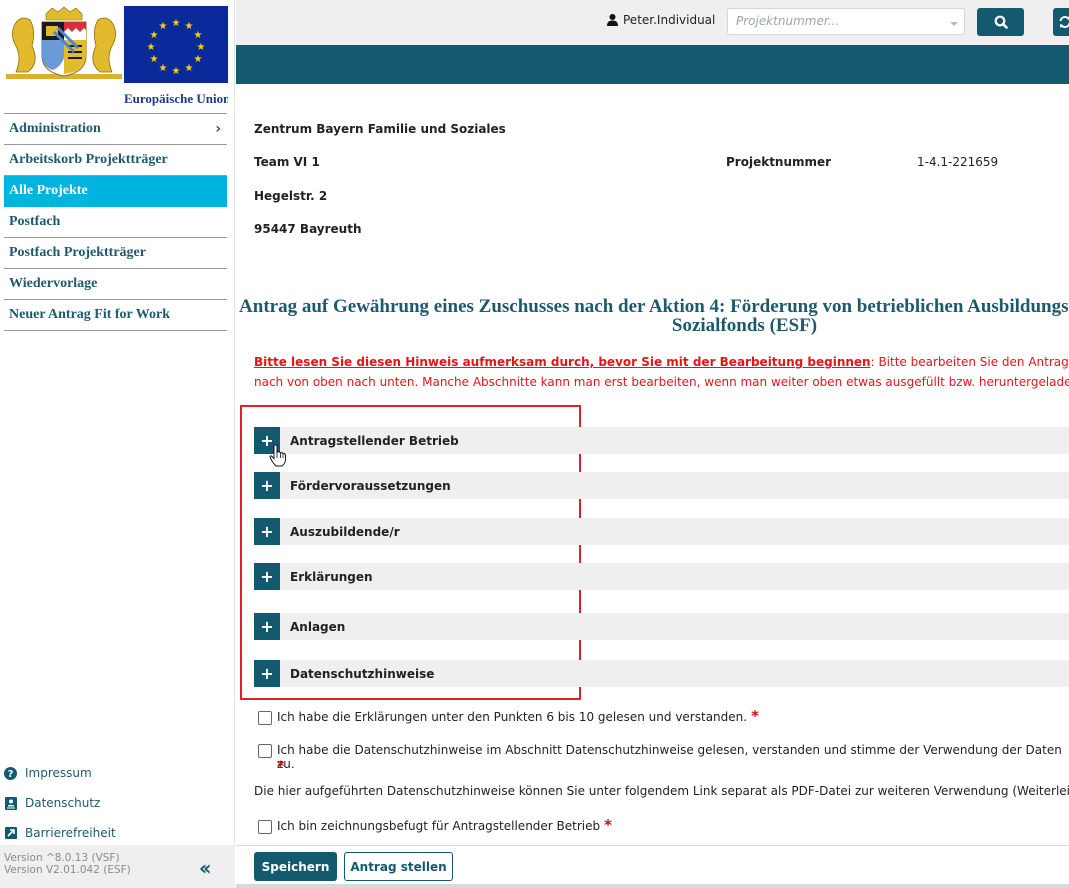 Image resolution: width=1069 pixels, height=888 pixels. Describe the element at coordinates (64, 42) in the screenshot. I see `coat-of-arms-icon` at that location.